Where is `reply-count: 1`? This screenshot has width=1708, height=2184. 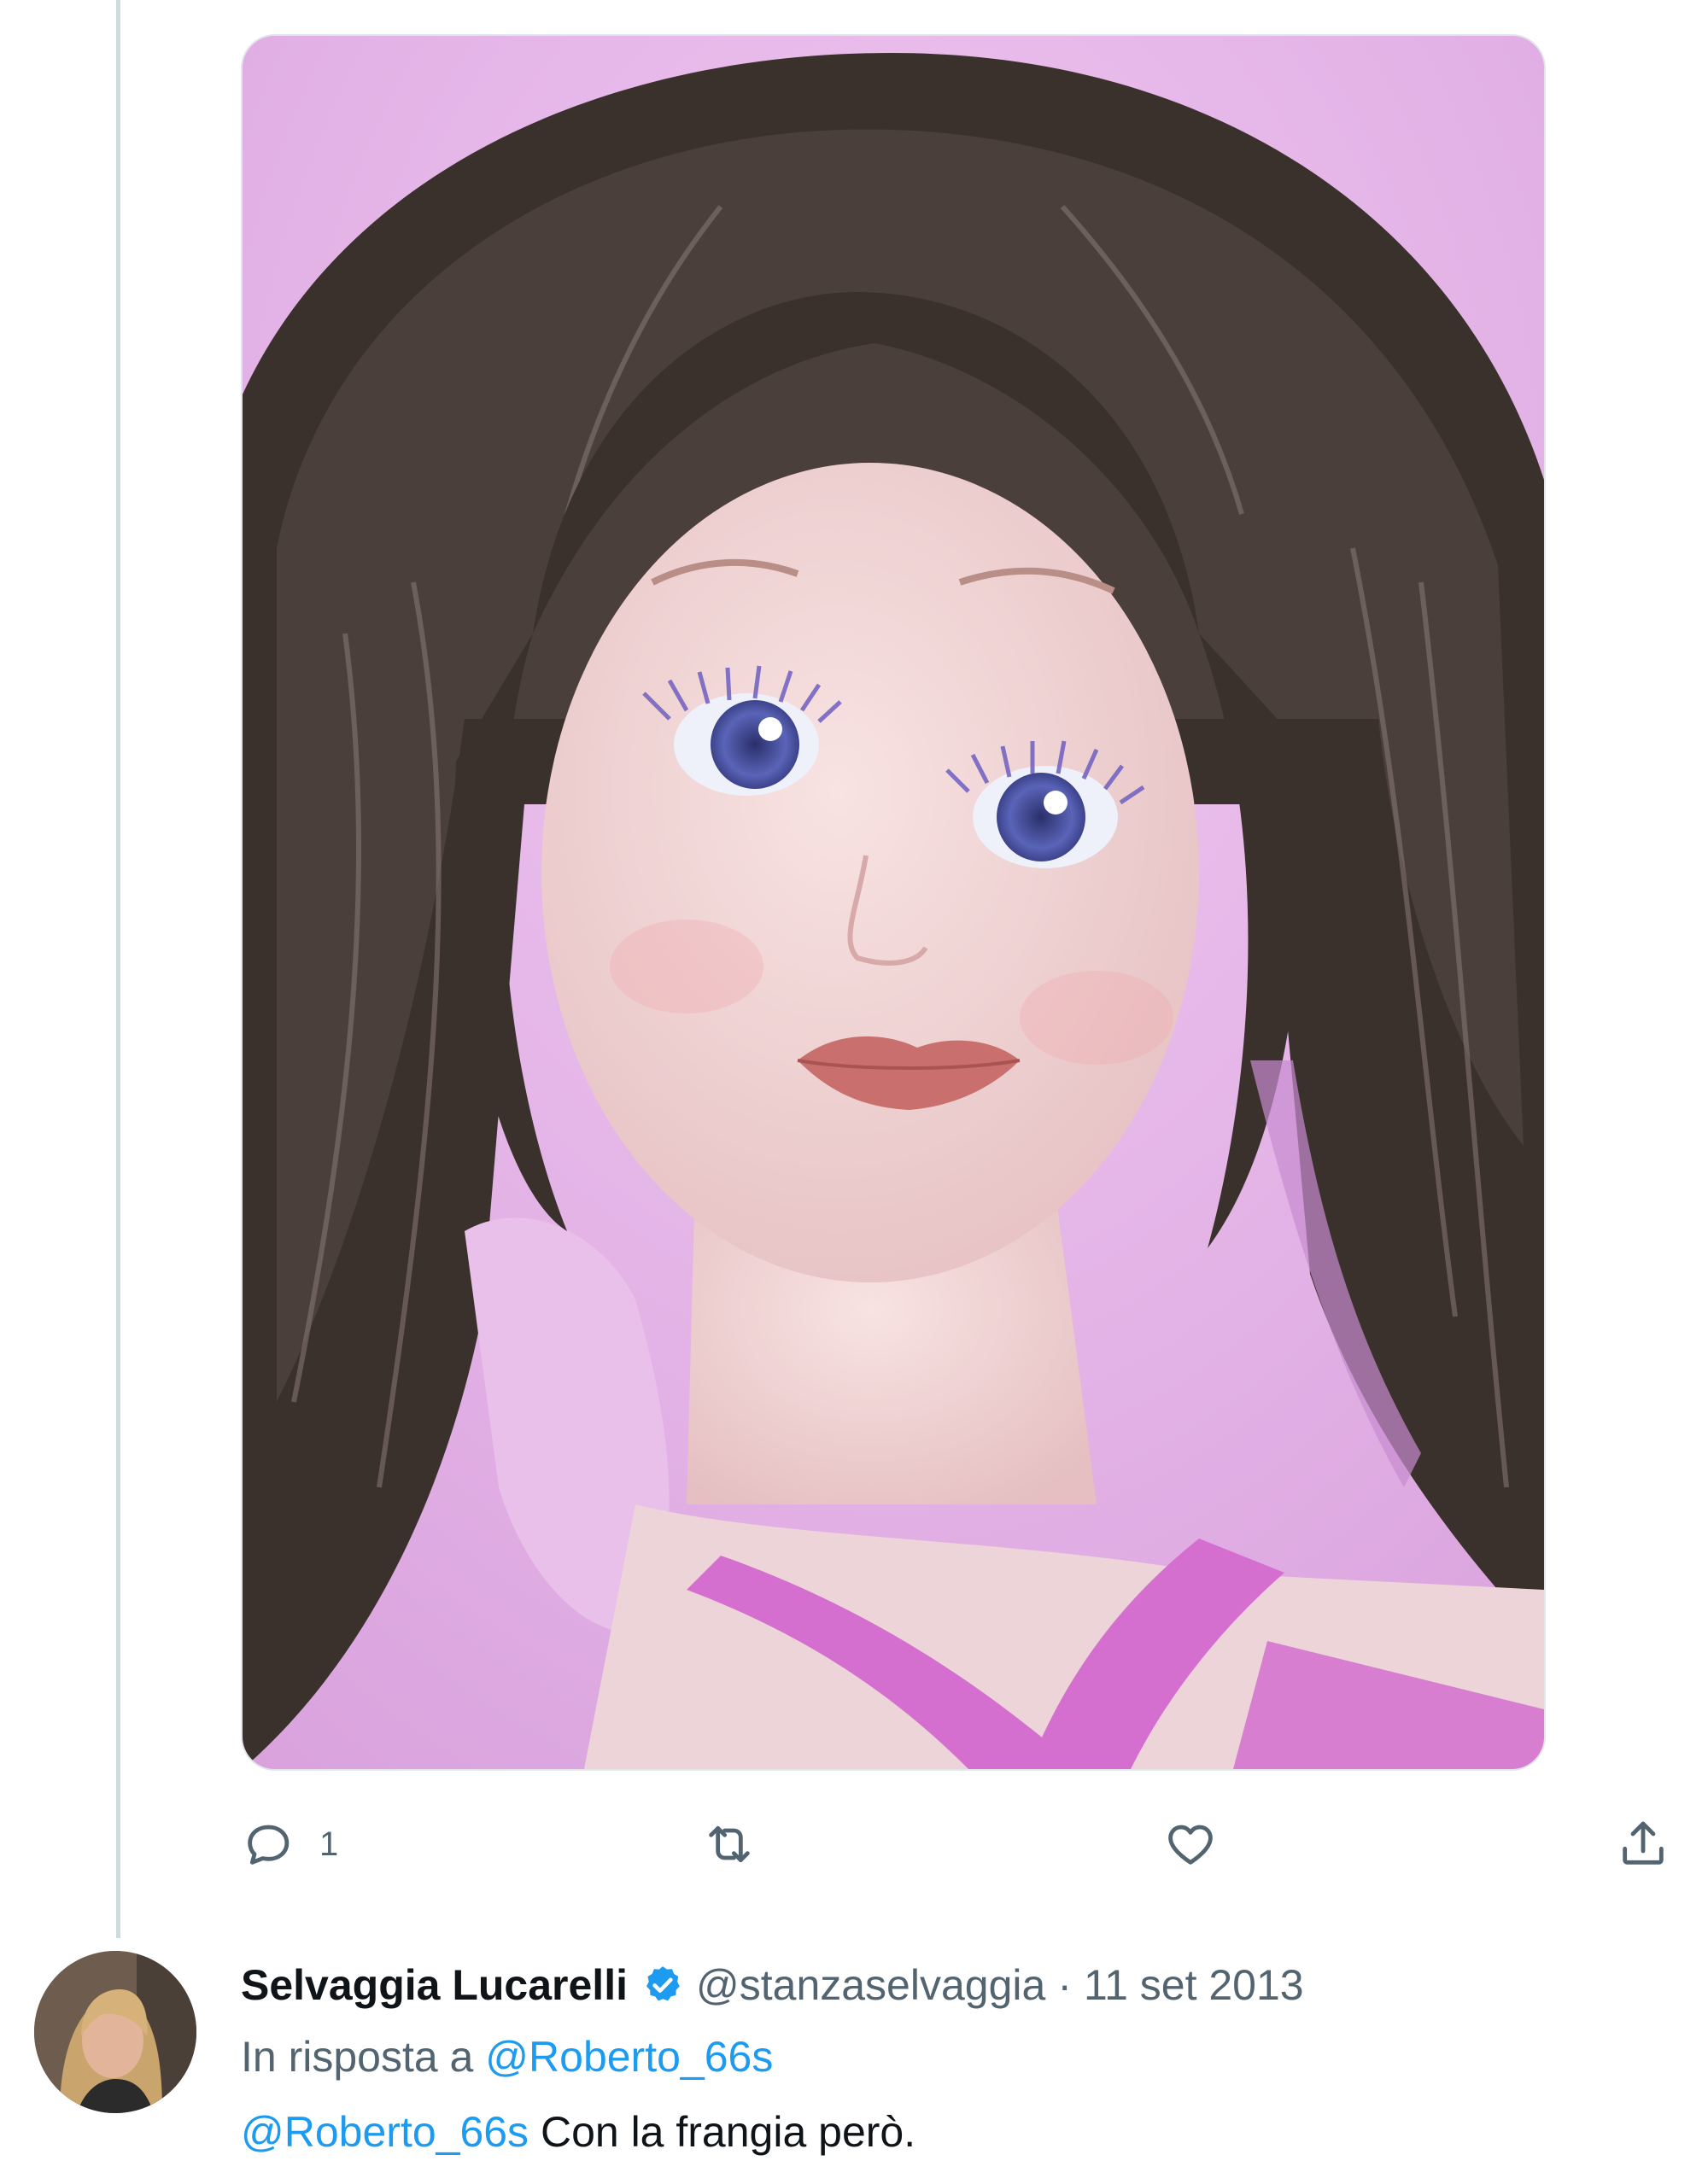
reply-count: 1 is located at coordinates (329, 1844).